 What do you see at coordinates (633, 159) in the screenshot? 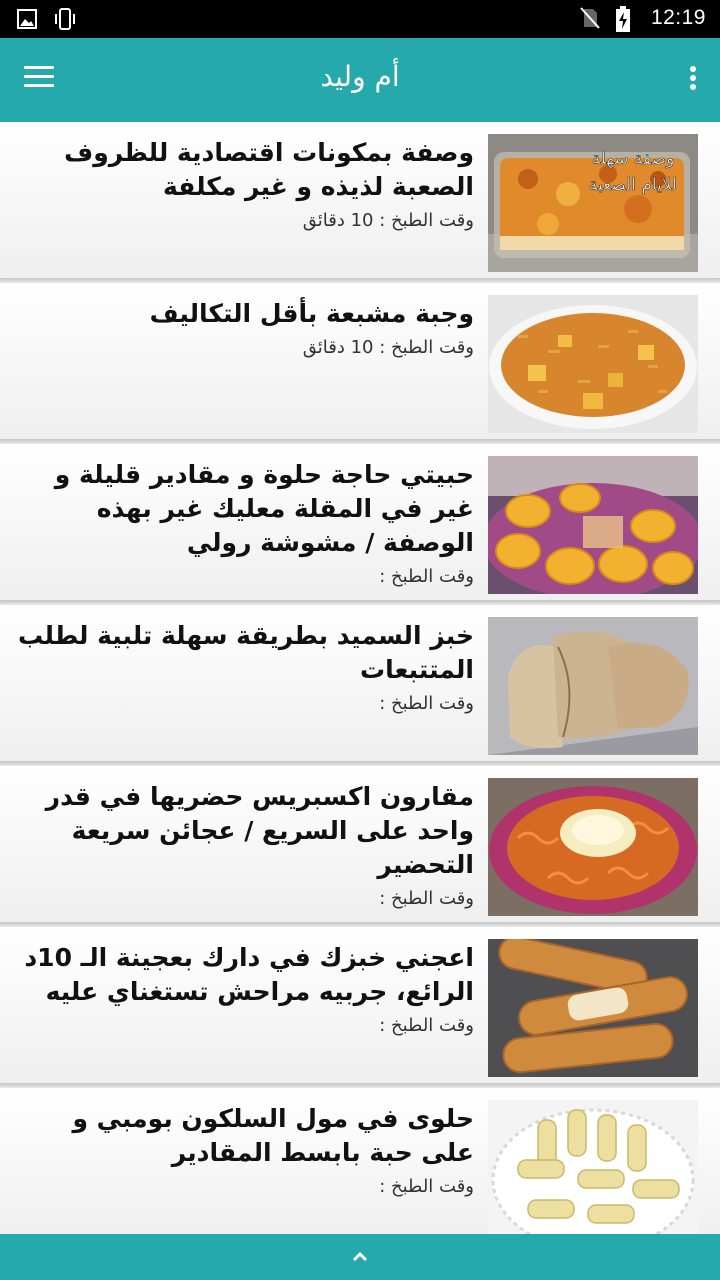
I see `image-caption-line-1: وصفة سهلة` at bounding box center [633, 159].